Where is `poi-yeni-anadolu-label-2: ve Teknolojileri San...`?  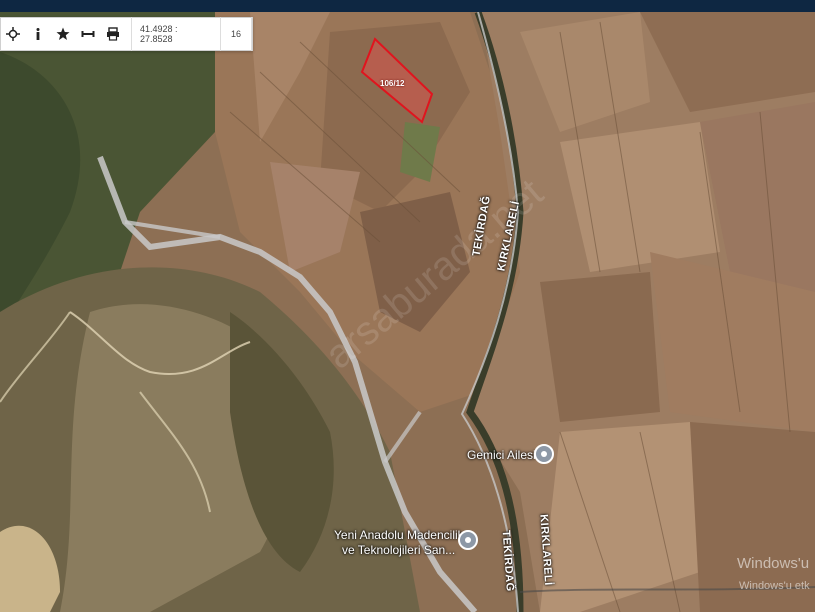
poi-yeni-anadolu-label-2: ve Teknolojileri San... is located at coordinates (398, 550).